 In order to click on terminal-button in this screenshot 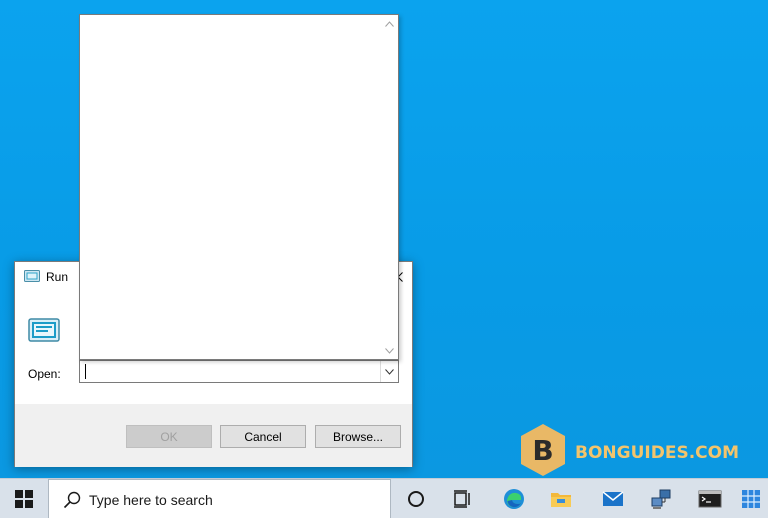, I will do `click(710, 498)`.